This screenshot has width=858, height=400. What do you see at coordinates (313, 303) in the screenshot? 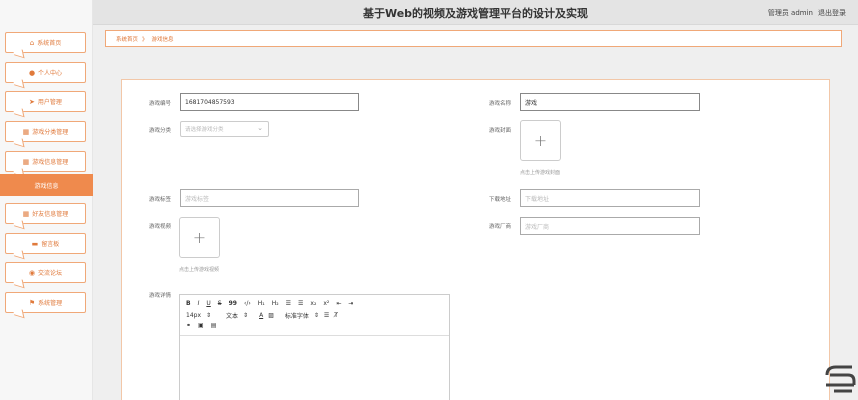
I see `subscript-button: x₂` at bounding box center [313, 303].